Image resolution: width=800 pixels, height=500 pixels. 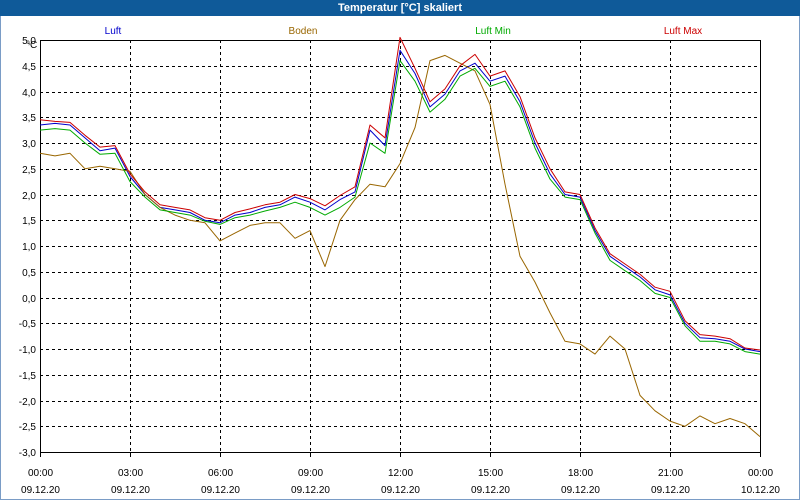 I want to click on legend: Luft Boden Luft Min Luft Max, so click(x=404, y=31).